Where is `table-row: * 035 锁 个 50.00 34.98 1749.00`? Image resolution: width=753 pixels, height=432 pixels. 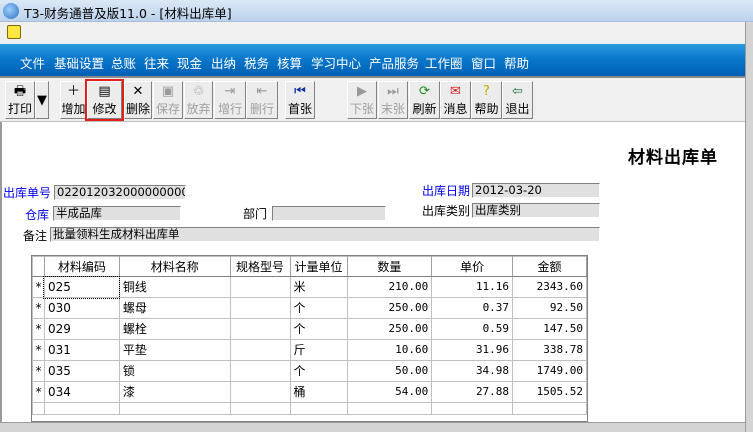
table-row: * 035 锁 个 50.00 34.98 1749.00 is located at coordinates (309, 371).